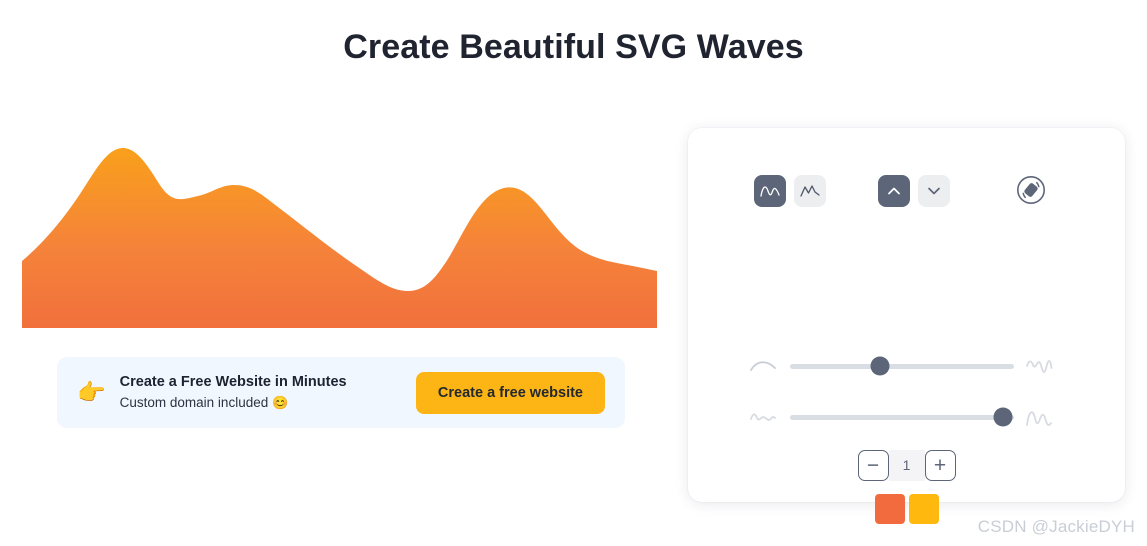 This screenshot has width=1147, height=546. Describe the element at coordinates (280, 402) in the screenshot. I see `smiley-icon: 😊` at that location.